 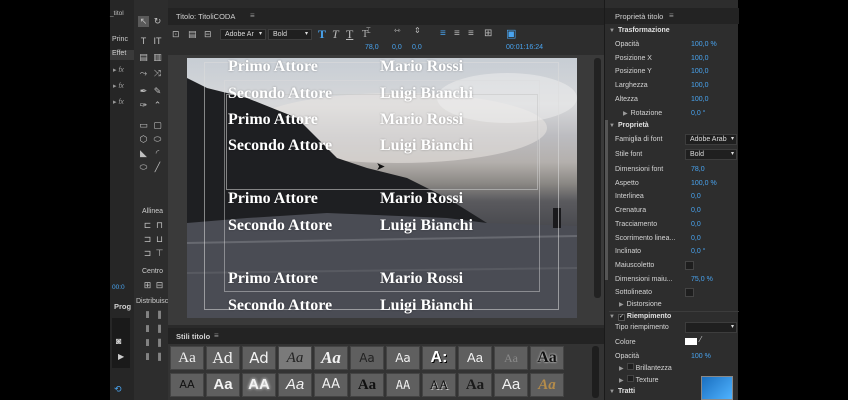 What do you see at coordinates (157, 57) in the screenshot?
I see `vertical-area-type-icon: ▥` at bounding box center [157, 57].